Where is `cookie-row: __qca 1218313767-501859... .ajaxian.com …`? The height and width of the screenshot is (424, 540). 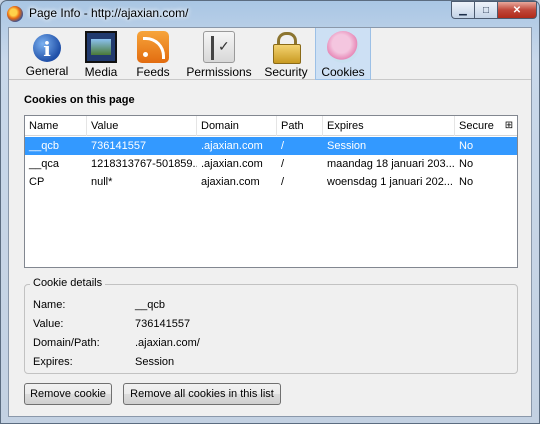 cookie-row: __qca 1218313767-501859... .ajaxian.com … is located at coordinates (271, 164).